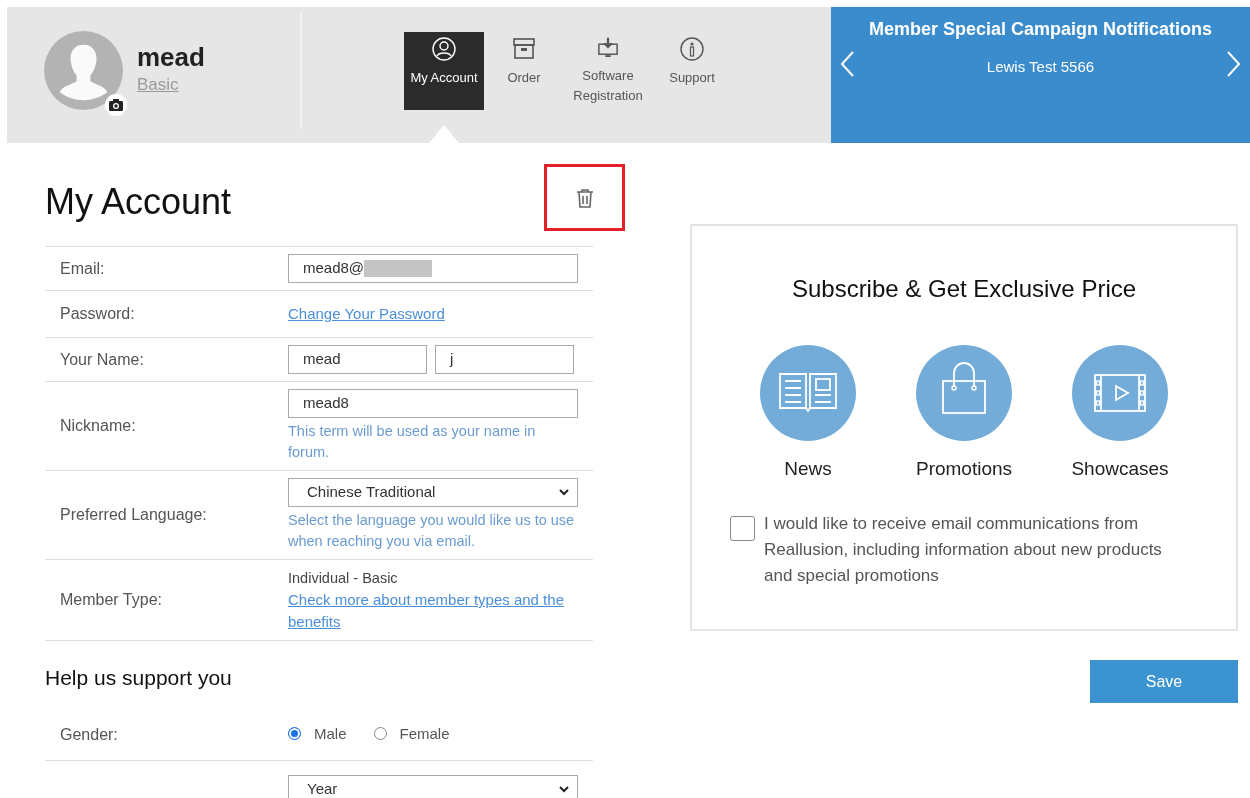 The height and width of the screenshot is (798, 1250). What do you see at coordinates (444, 49) in the screenshot?
I see `person-circle-icon` at bounding box center [444, 49].